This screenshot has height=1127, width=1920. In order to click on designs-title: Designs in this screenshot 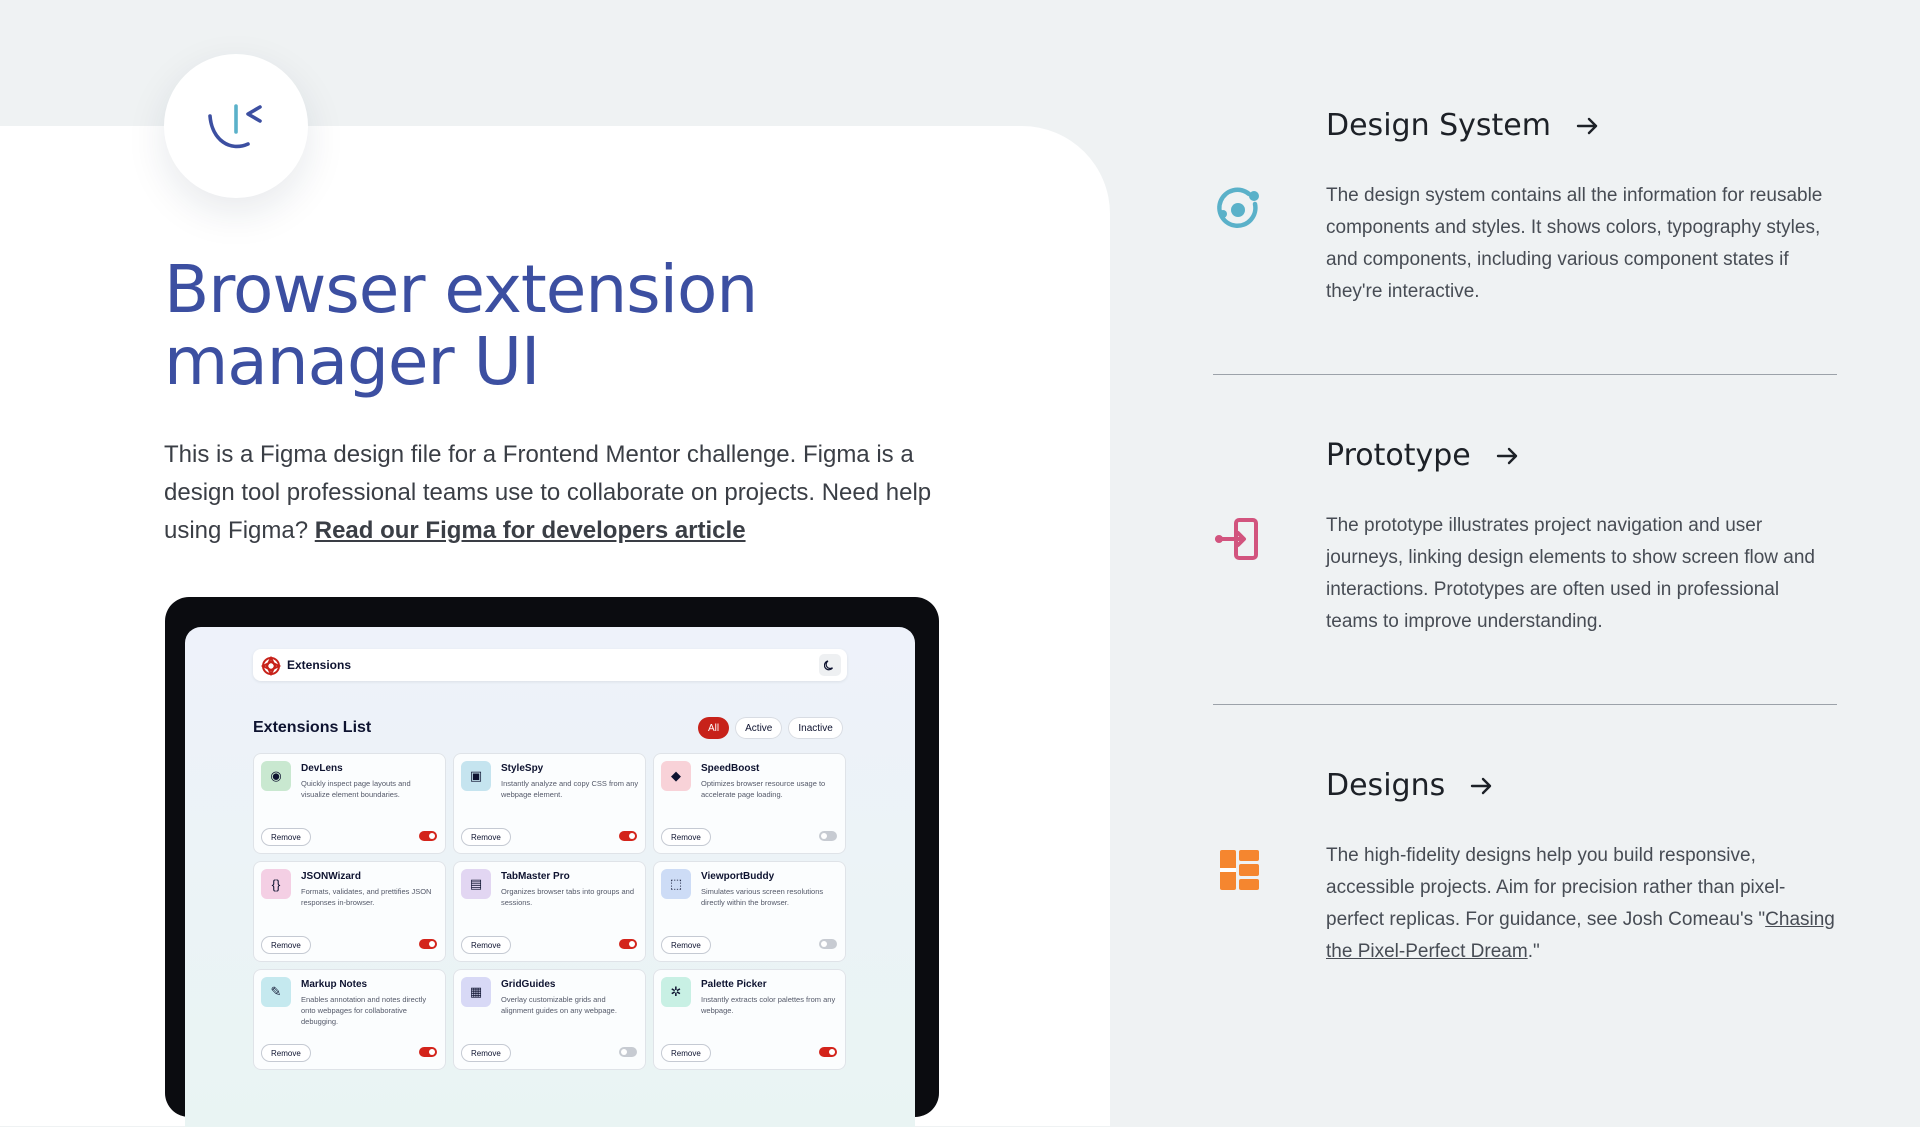, I will do `click(1410, 785)`.